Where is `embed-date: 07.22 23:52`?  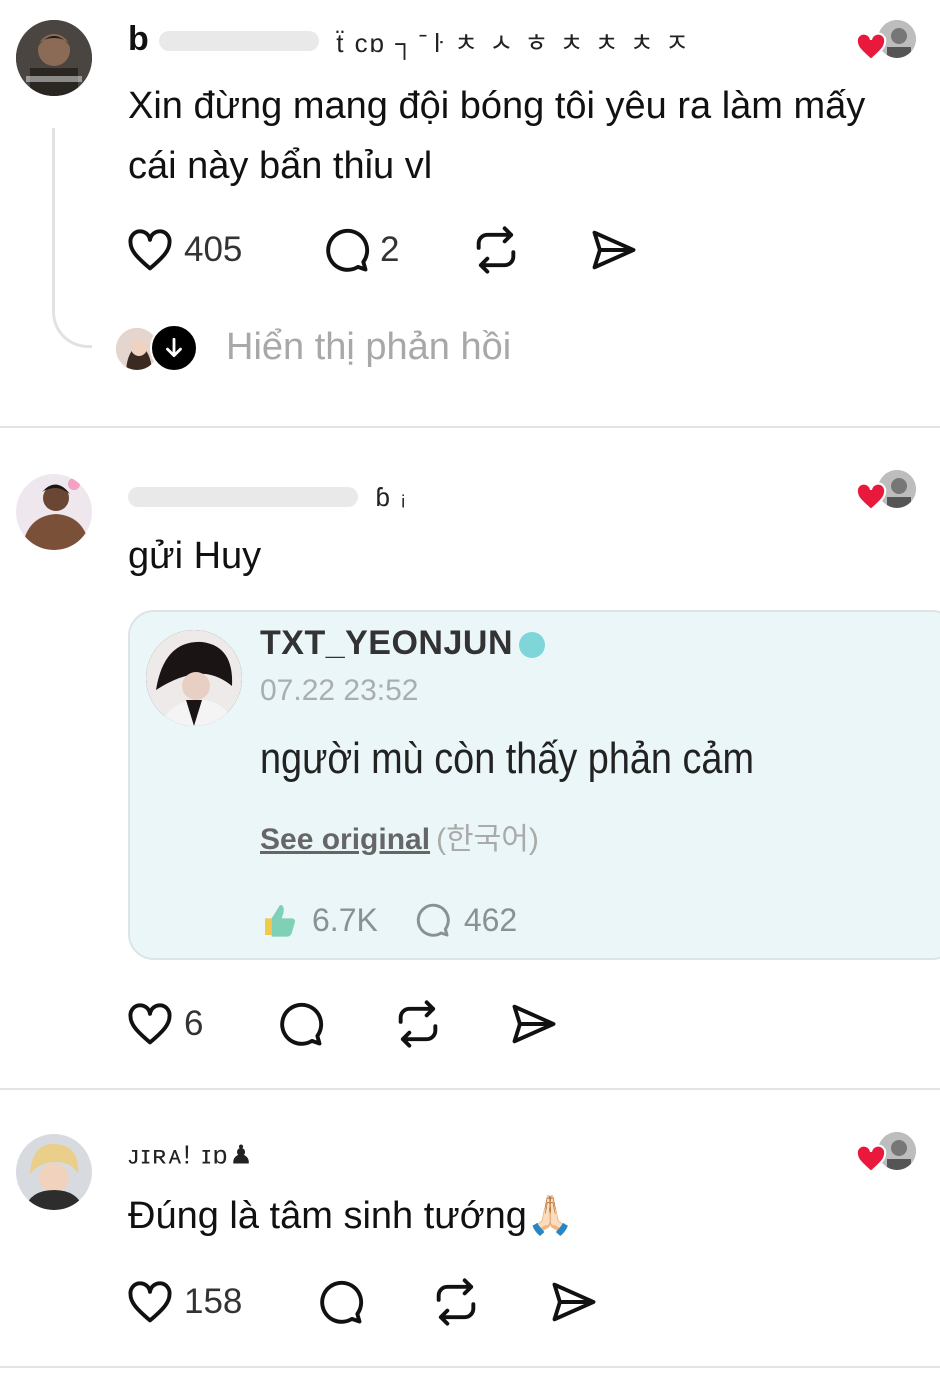 embed-date: 07.22 23:52 is located at coordinates (339, 690).